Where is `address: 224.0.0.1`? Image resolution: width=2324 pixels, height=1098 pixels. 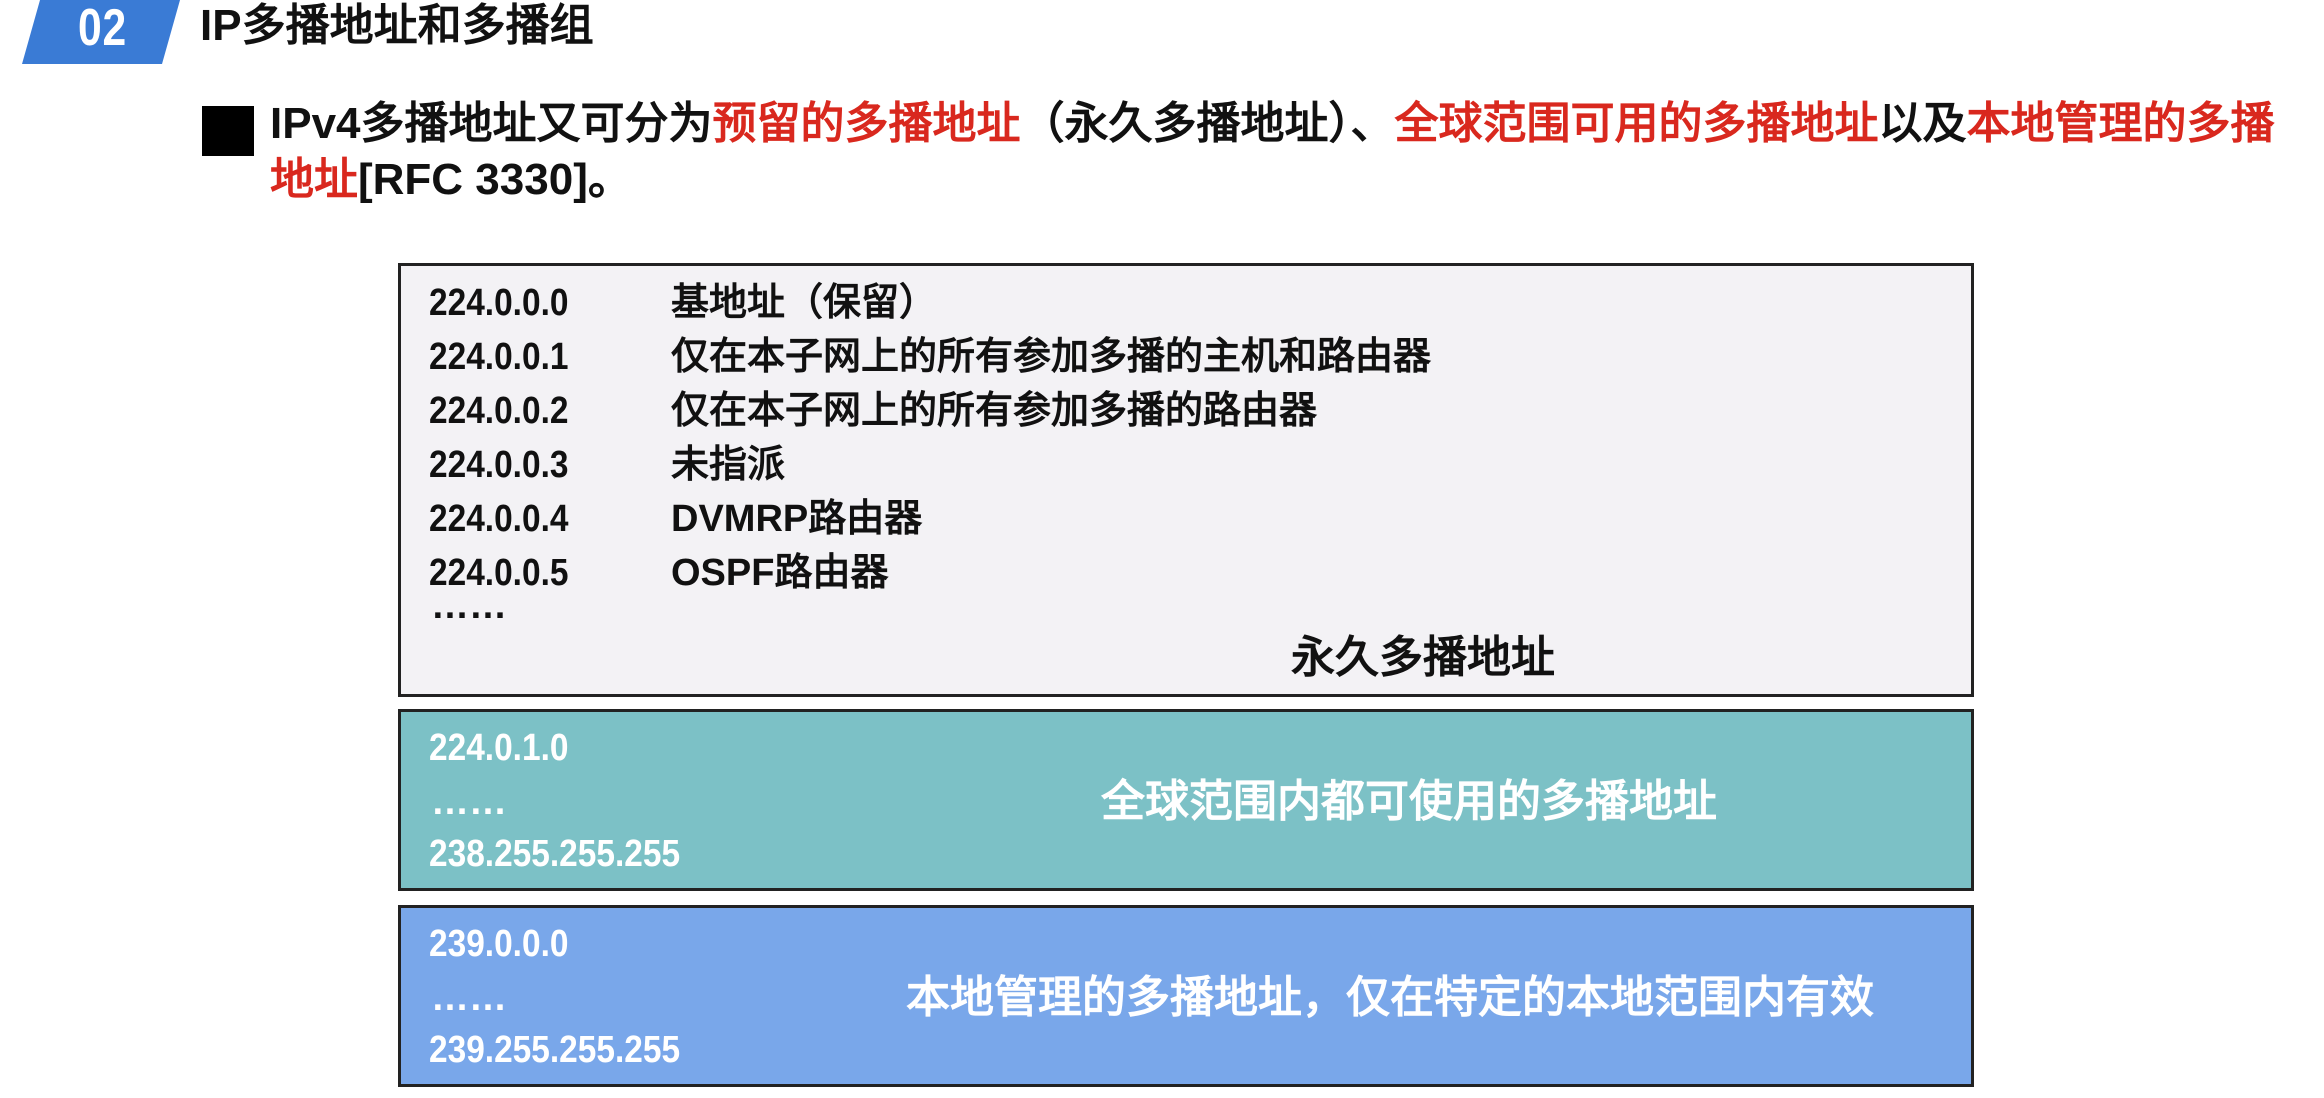 address: 224.0.0.1 is located at coordinates (499, 357).